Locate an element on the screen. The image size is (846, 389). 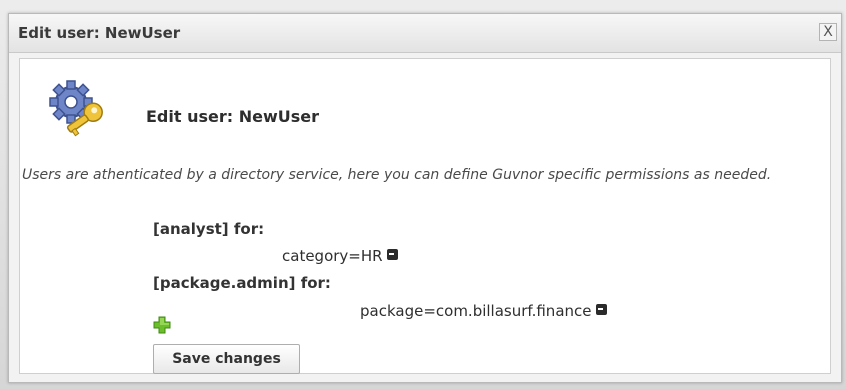
dialog-titlebar: Edit user: NewUser X is located at coordinates (425, 33).